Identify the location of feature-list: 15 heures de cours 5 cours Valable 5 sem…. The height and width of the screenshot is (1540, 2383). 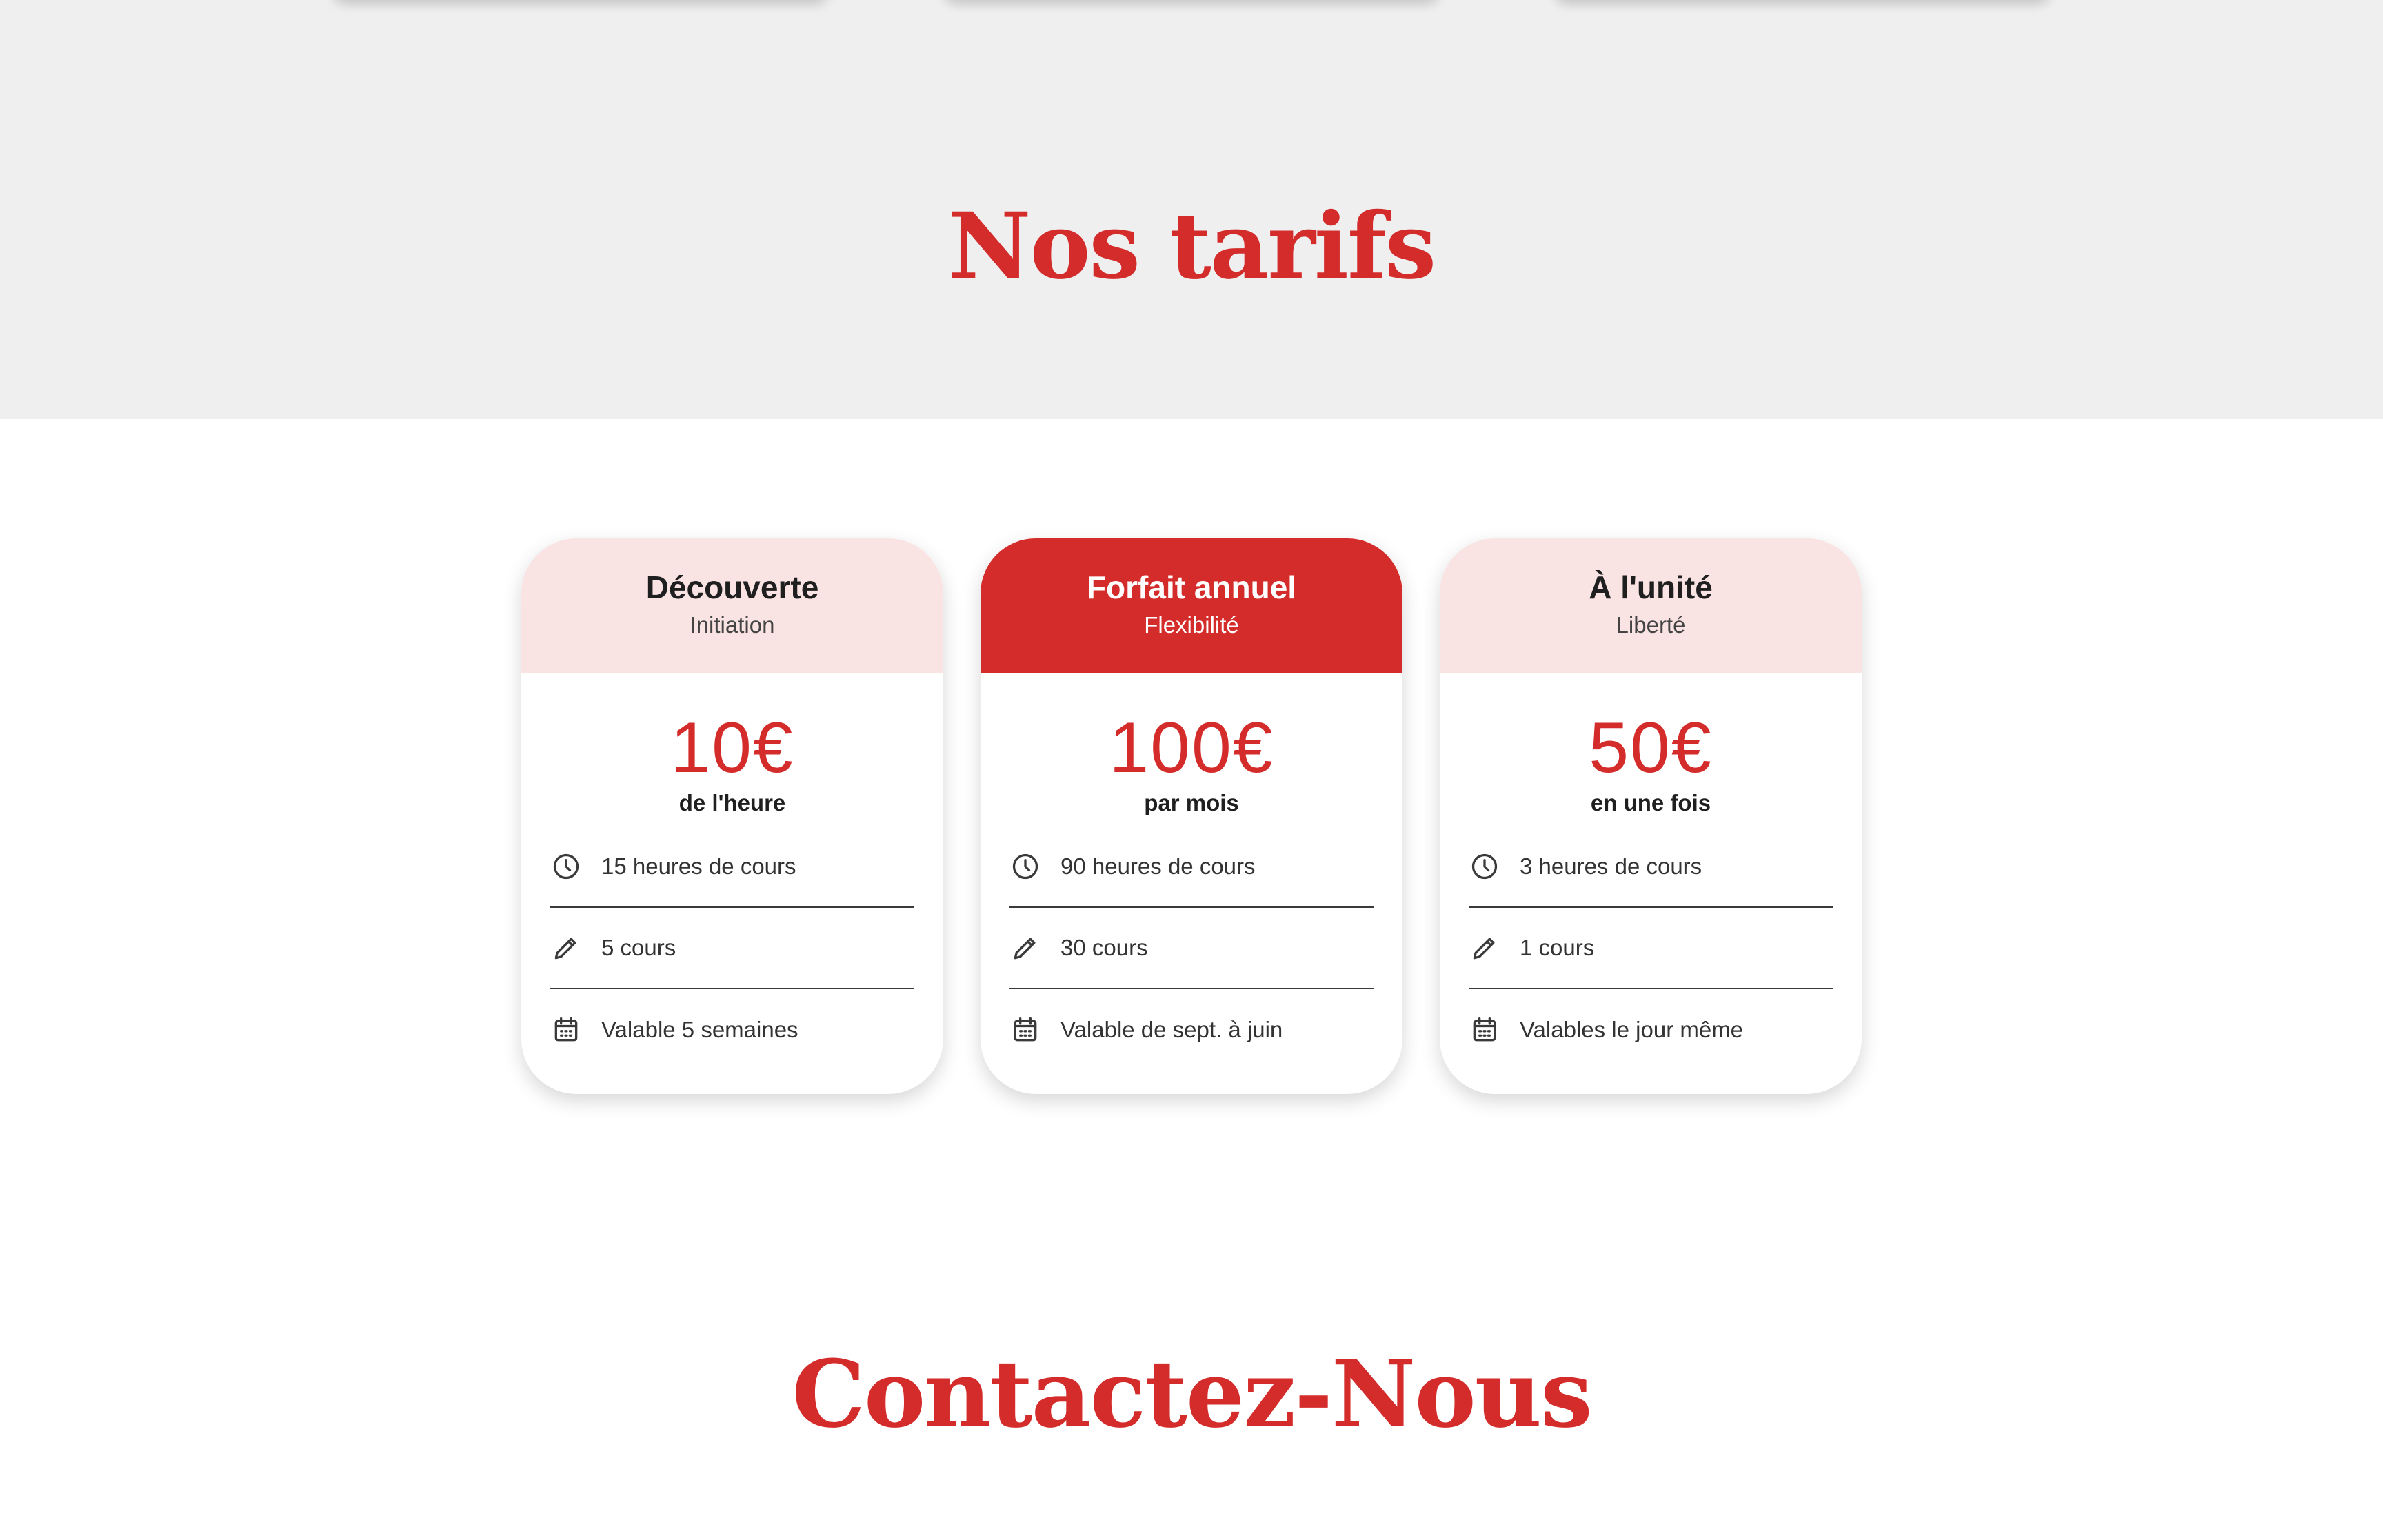
(732, 949).